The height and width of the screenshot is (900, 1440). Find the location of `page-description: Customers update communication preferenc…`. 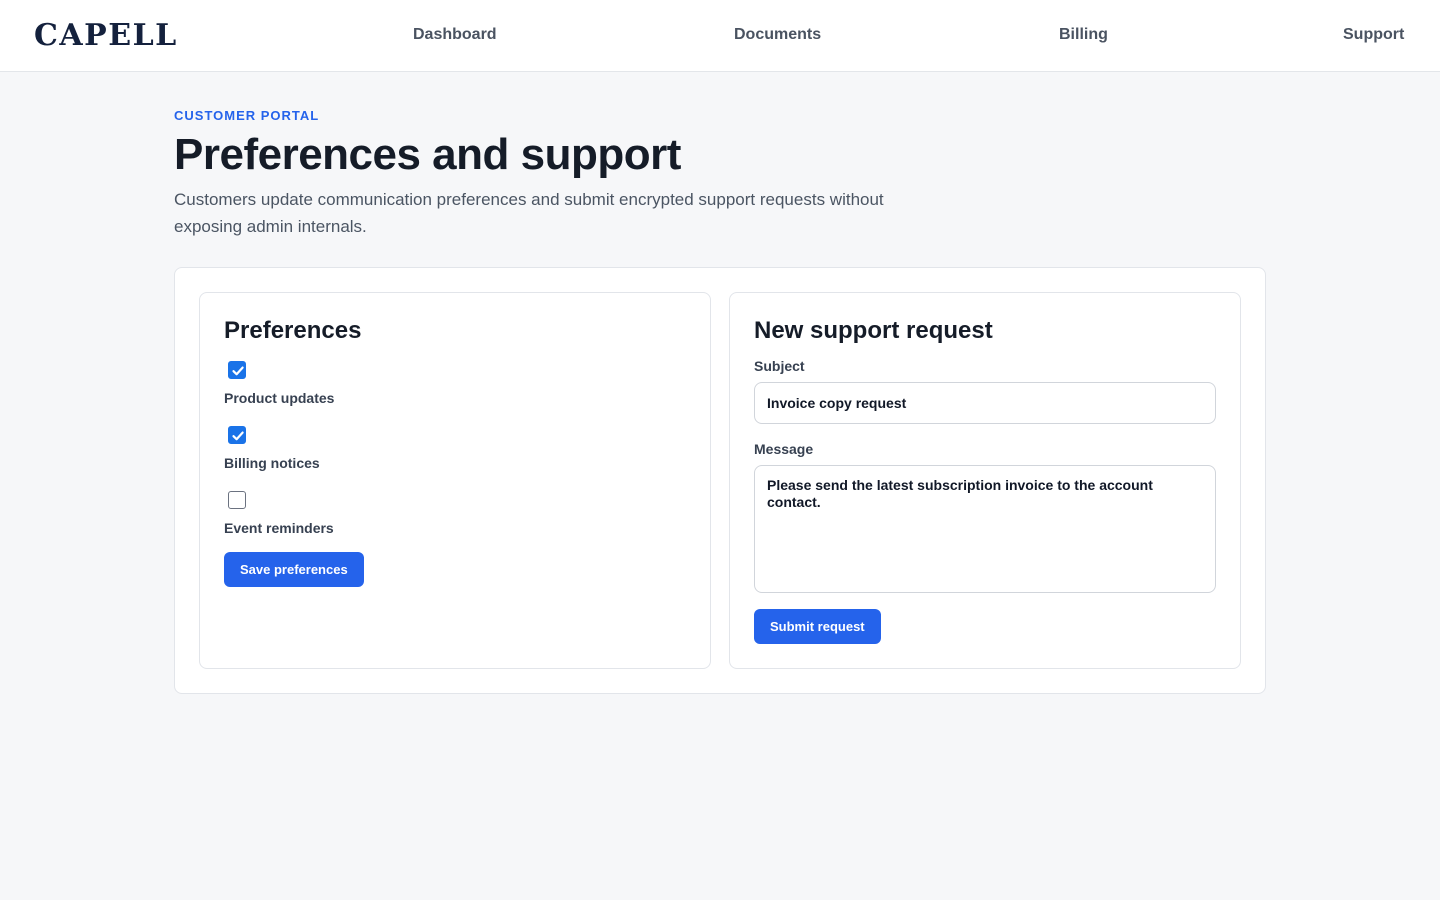

page-description: Customers update communication preferenc… is located at coordinates (529, 213).